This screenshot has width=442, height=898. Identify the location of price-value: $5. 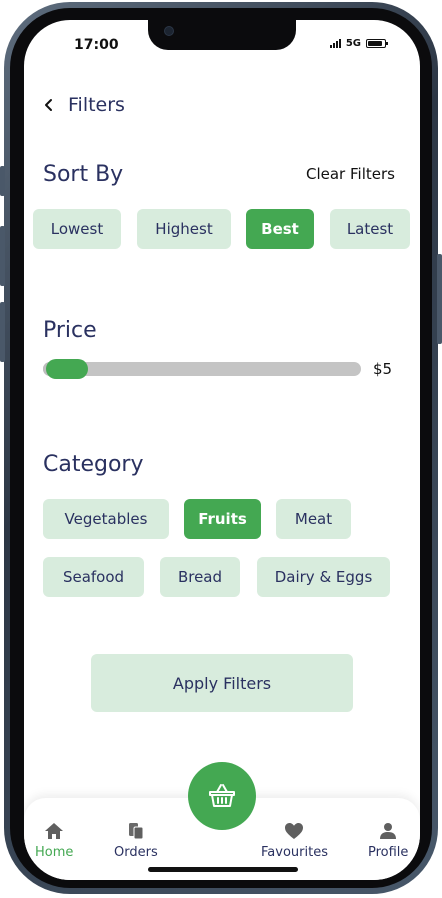
(383, 369).